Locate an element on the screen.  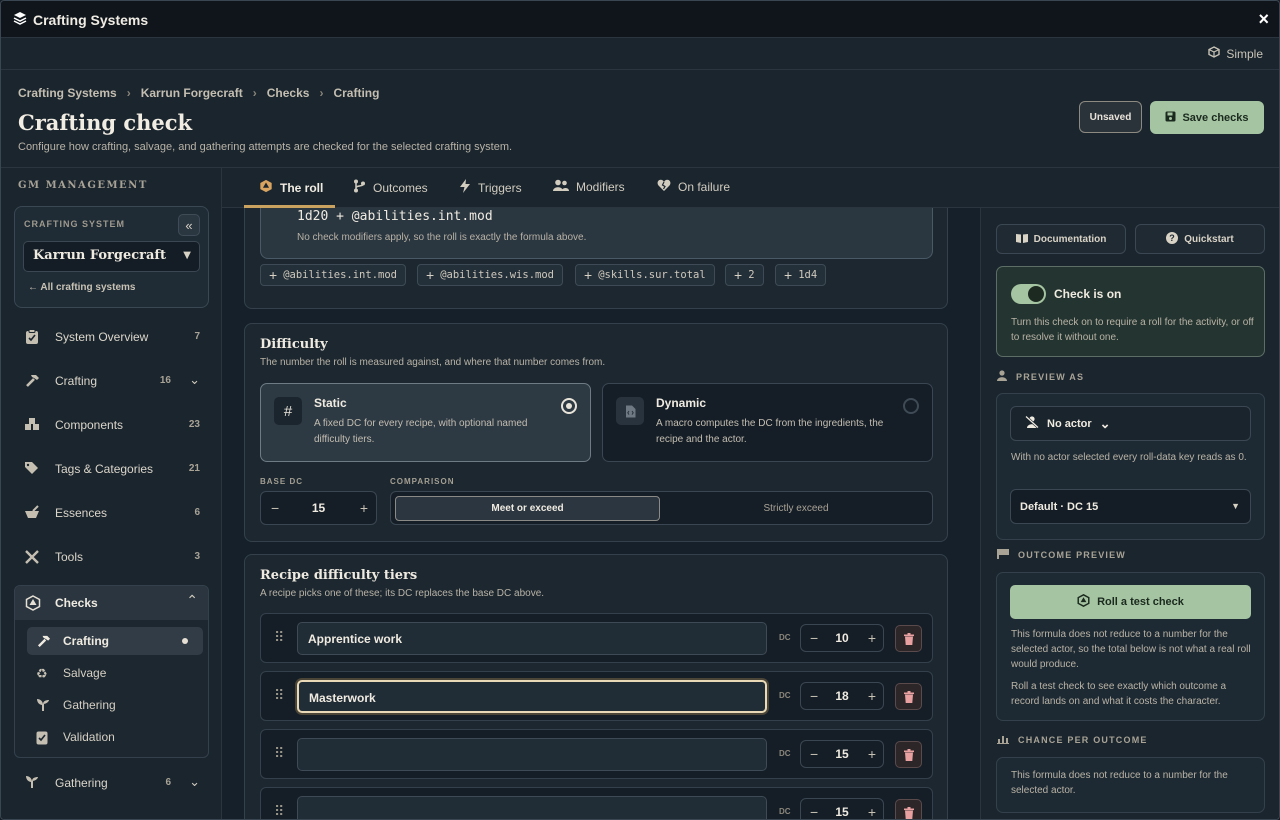
tier-row: ⠿ Apprentice work DC − 10 + is located at coordinates (596, 638).